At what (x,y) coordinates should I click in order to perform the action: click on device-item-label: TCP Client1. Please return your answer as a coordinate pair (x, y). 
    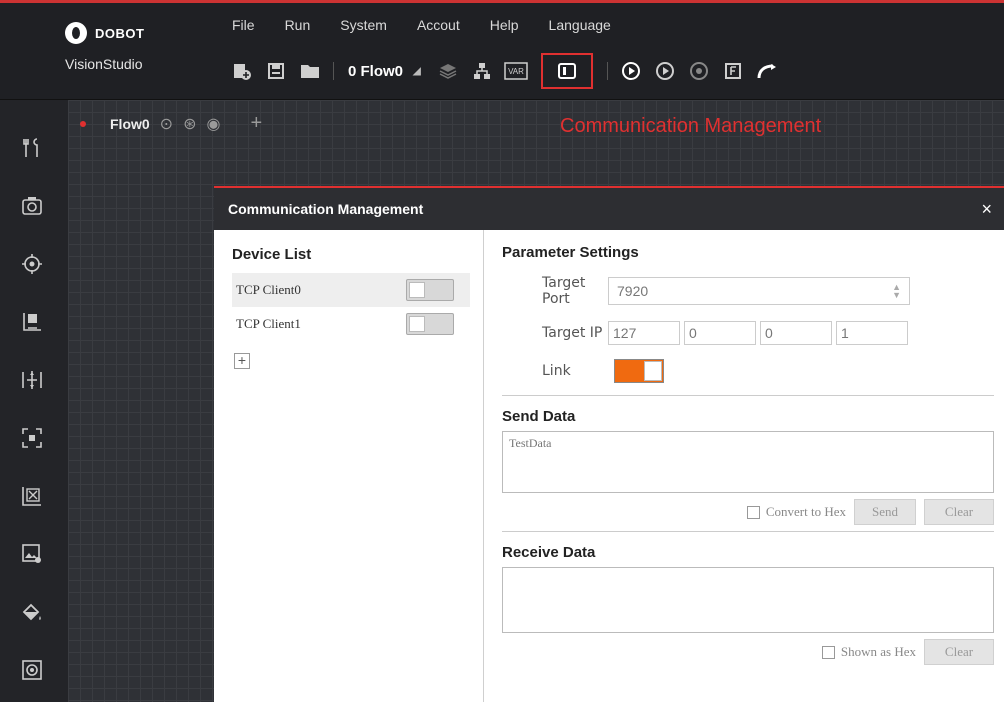
    Looking at the image, I should click on (268, 323).